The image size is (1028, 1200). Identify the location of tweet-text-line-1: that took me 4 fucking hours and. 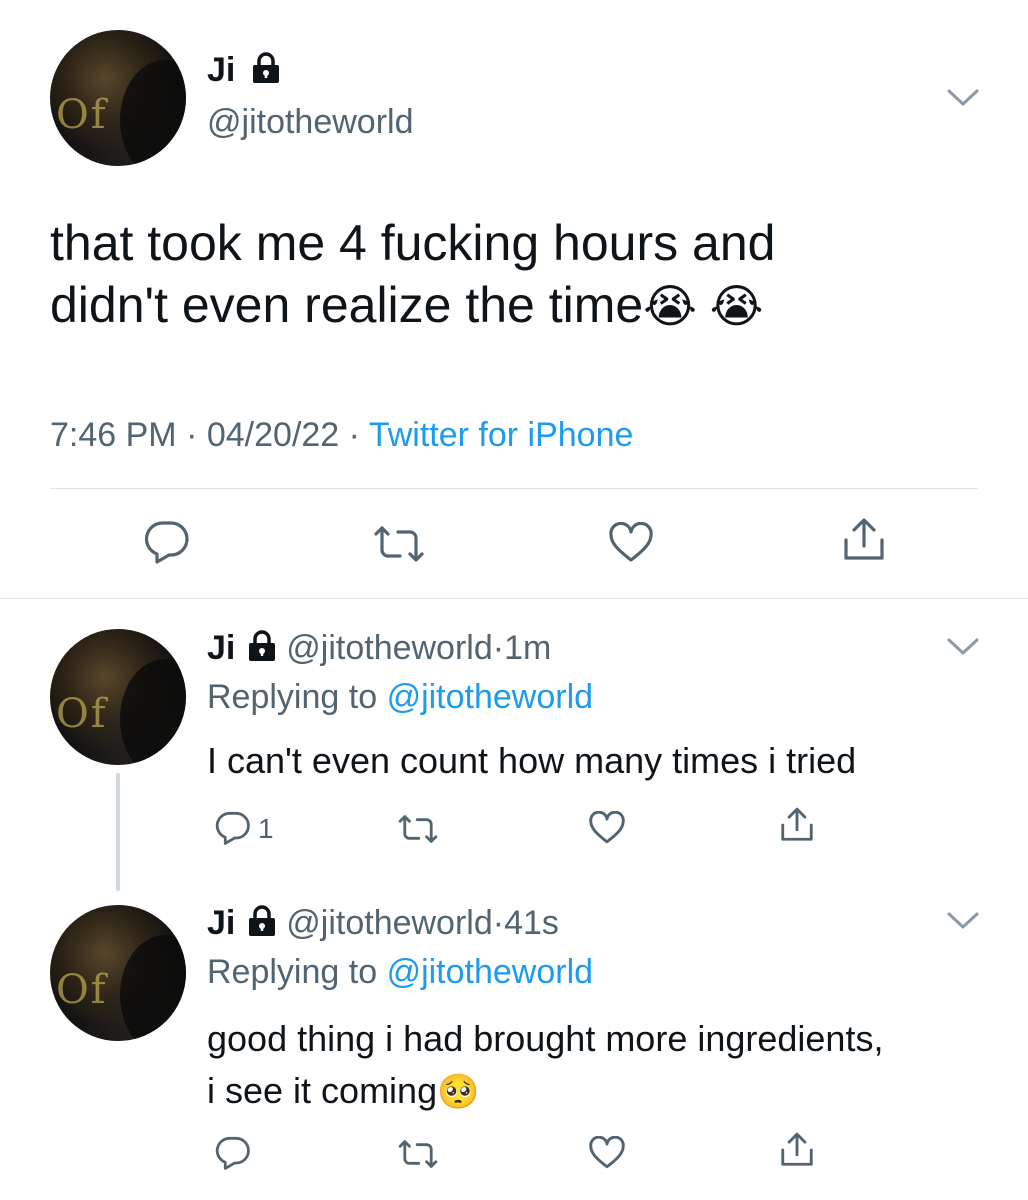
(413, 243).